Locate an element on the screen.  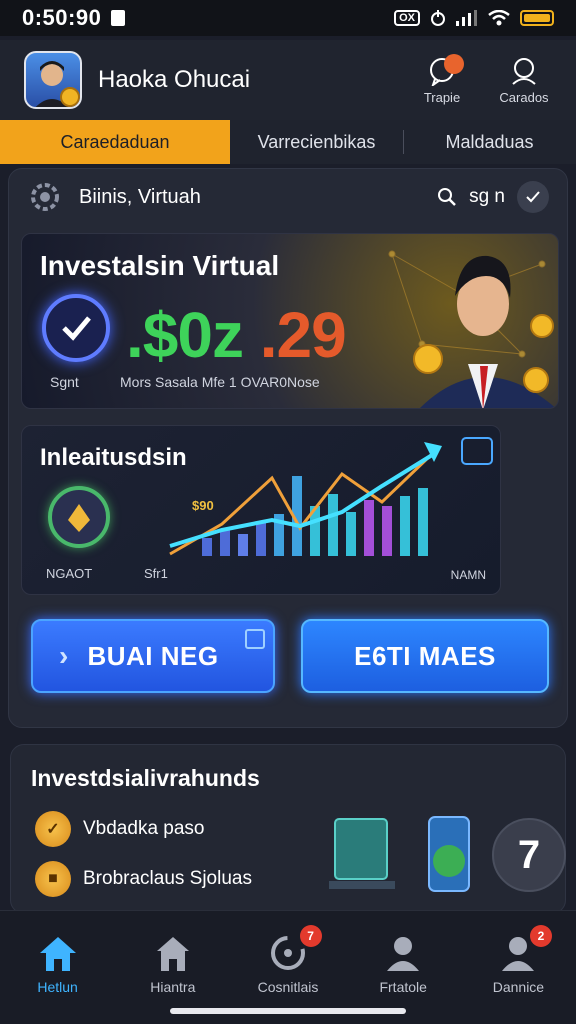
banner-subtitle: Mors Sasala Mfe 1 OVAR0Nose is located at coordinates (220, 382).